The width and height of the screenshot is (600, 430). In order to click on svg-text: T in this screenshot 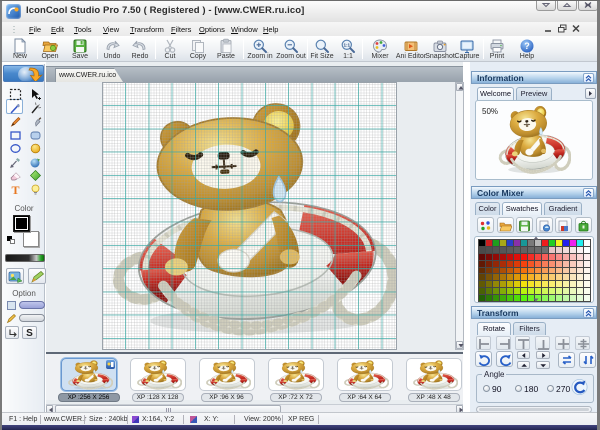, I will do `click(15, 189)`.